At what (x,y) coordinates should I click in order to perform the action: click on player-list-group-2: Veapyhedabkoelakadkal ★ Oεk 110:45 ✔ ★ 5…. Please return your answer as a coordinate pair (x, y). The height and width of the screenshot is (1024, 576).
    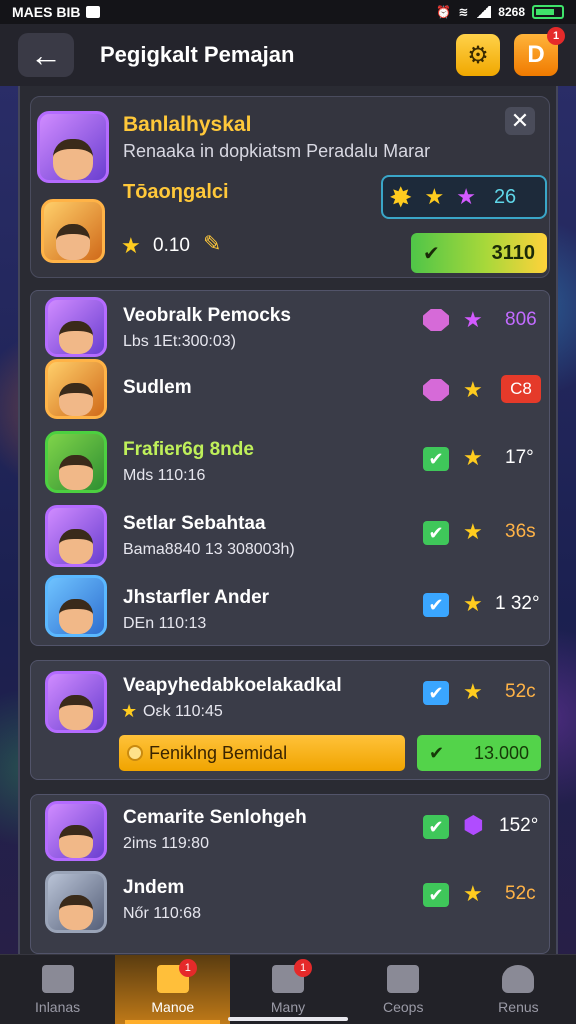
    Looking at the image, I should click on (290, 720).